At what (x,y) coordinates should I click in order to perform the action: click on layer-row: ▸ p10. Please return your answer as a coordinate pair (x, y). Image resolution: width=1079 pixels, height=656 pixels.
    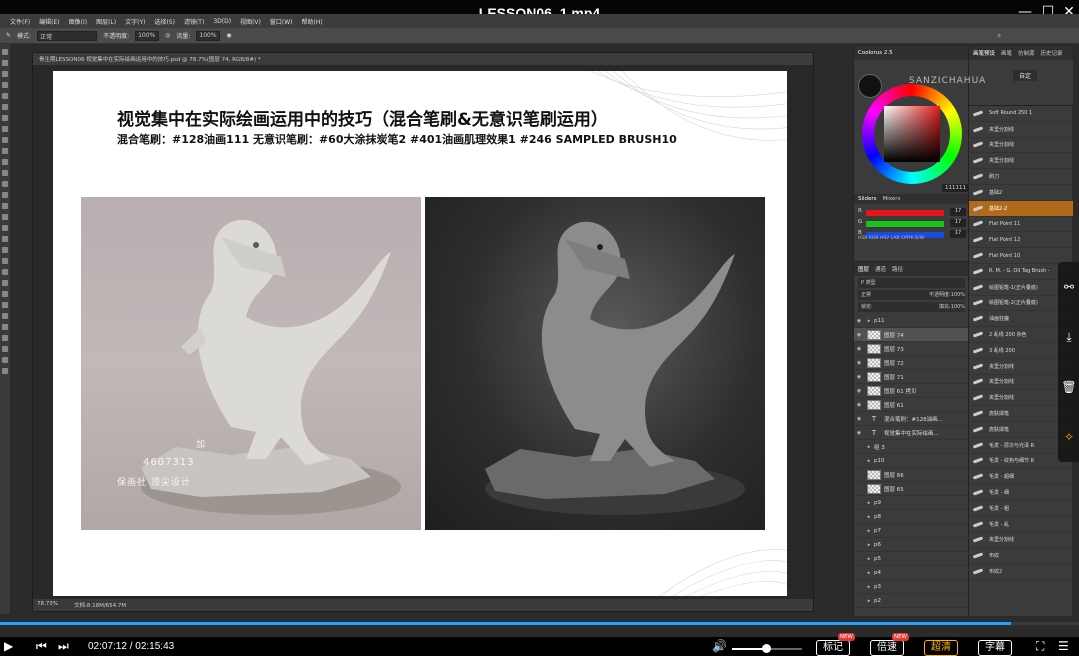
    Looking at the image, I should click on (911, 461).